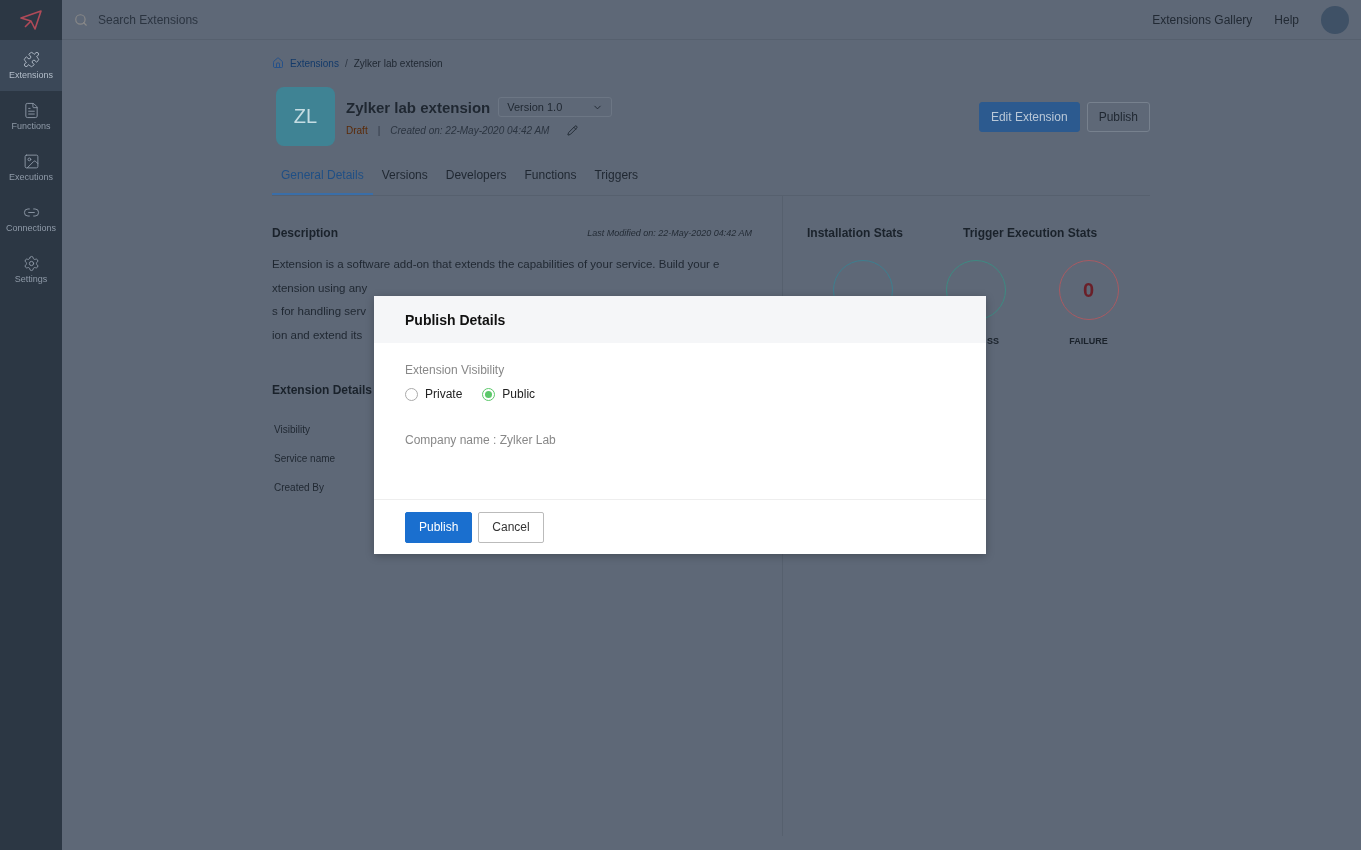 Image resolution: width=1361 pixels, height=850 pixels. What do you see at coordinates (305, 458) in the screenshot?
I see `detail-label: Service name` at bounding box center [305, 458].